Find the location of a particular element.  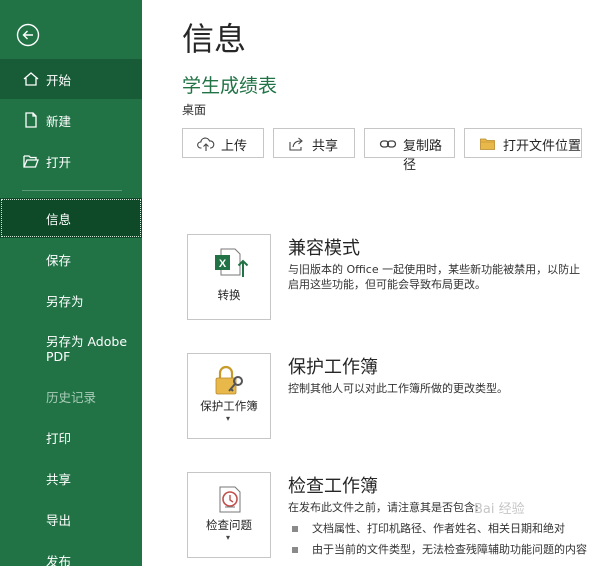

sidebar-item-history: 历史记录 is located at coordinates (71, 396).